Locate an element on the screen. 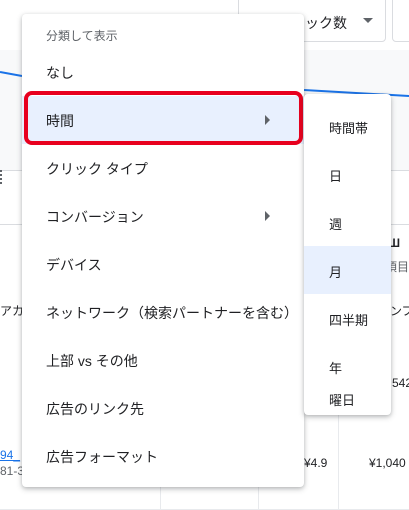 The width and height of the screenshot is (409, 510). submenu-item-label: 月 is located at coordinates (336, 272).